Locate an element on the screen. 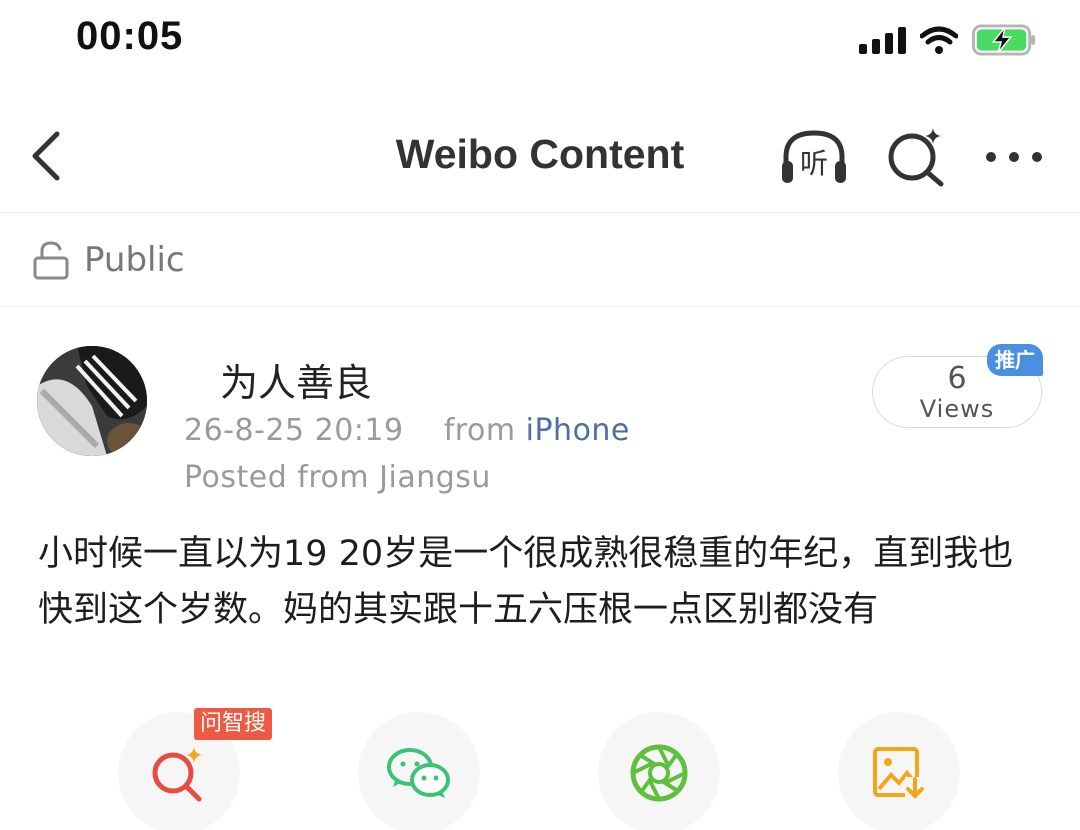  share-wechat-button is located at coordinates (419, 771).